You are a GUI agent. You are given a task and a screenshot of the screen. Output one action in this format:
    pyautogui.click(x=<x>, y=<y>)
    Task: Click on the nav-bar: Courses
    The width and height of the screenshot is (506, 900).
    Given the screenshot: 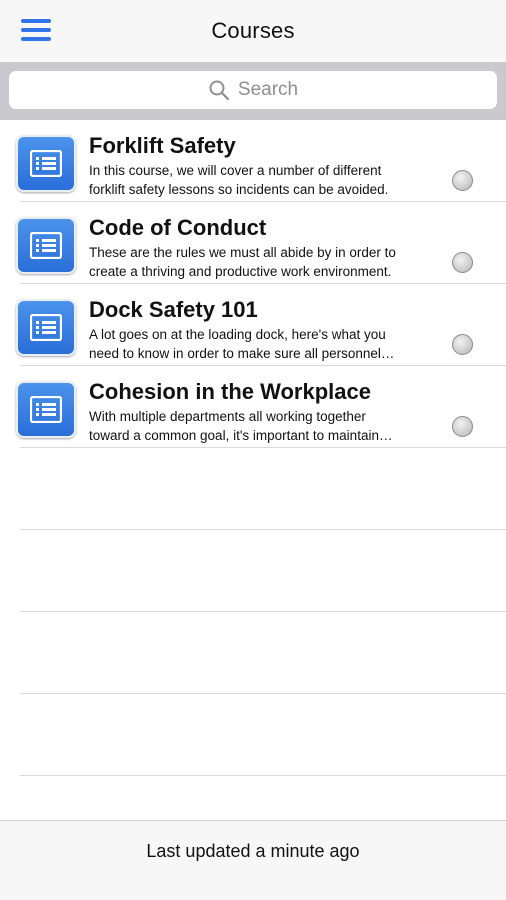 What is the action you would take?
    pyautogui.click(x=253, y=31)
    